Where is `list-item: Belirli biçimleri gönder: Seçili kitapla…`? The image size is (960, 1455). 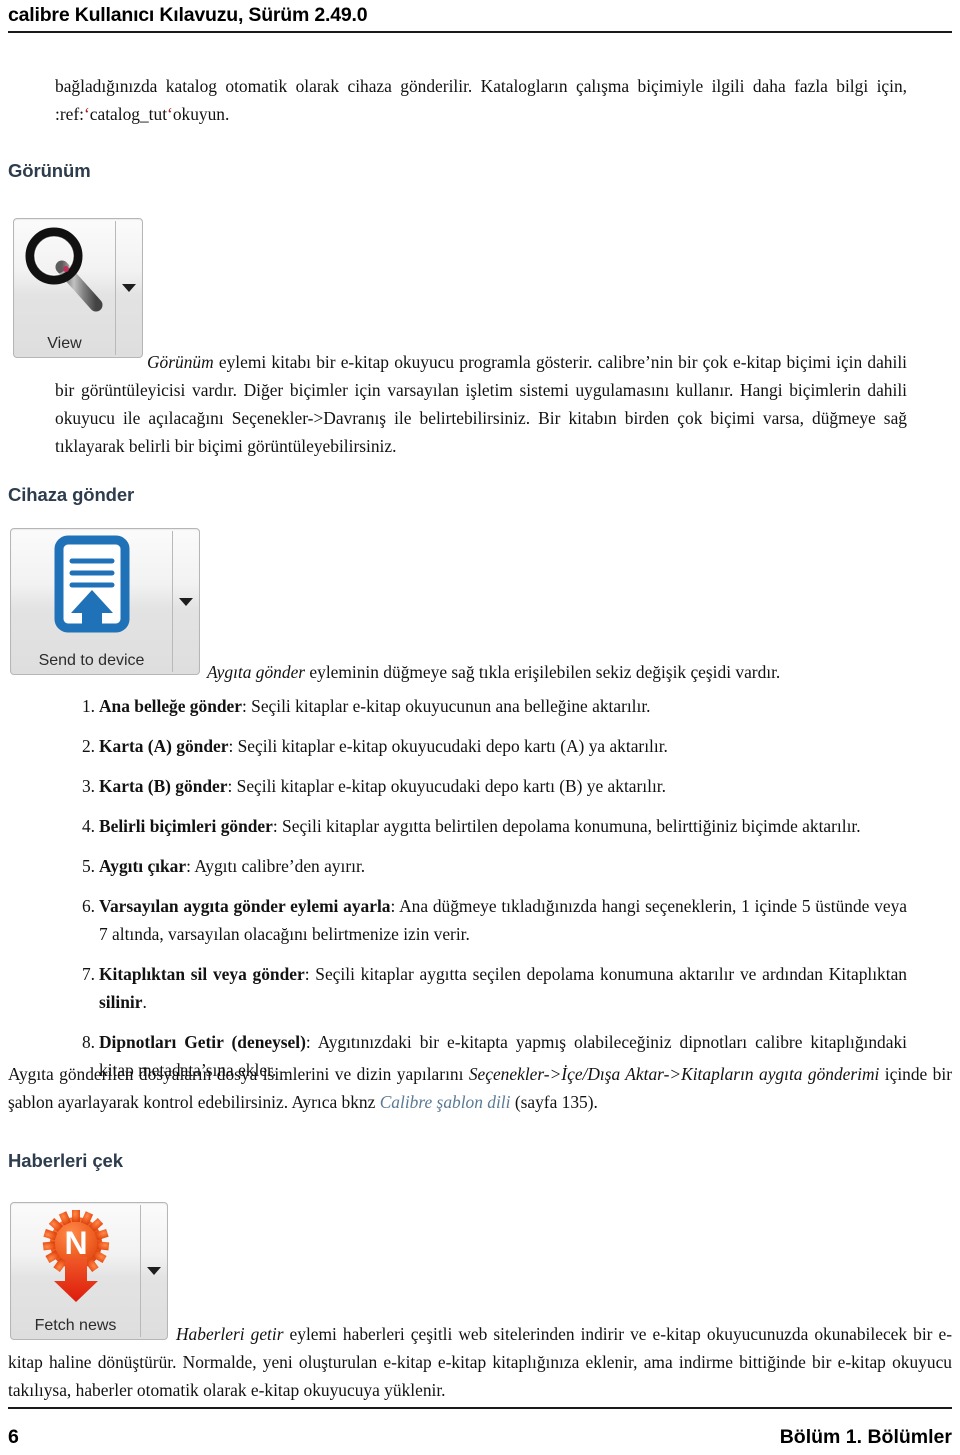 list-item: Belirli biçimleri gönder: Seçili kitapla… is located at coordinates (481, 826).